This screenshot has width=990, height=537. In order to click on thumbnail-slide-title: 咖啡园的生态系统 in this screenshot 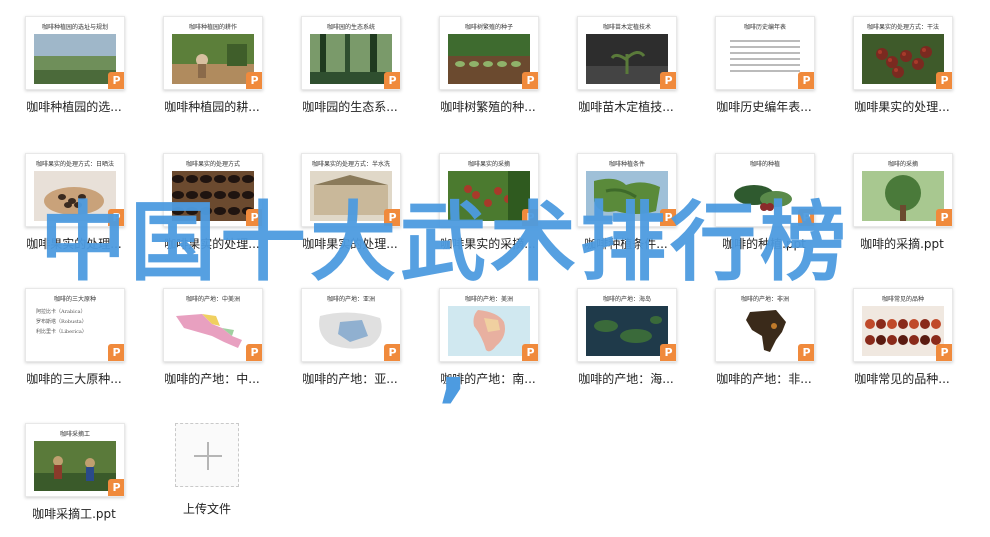, I will do `click(350, 27)`.